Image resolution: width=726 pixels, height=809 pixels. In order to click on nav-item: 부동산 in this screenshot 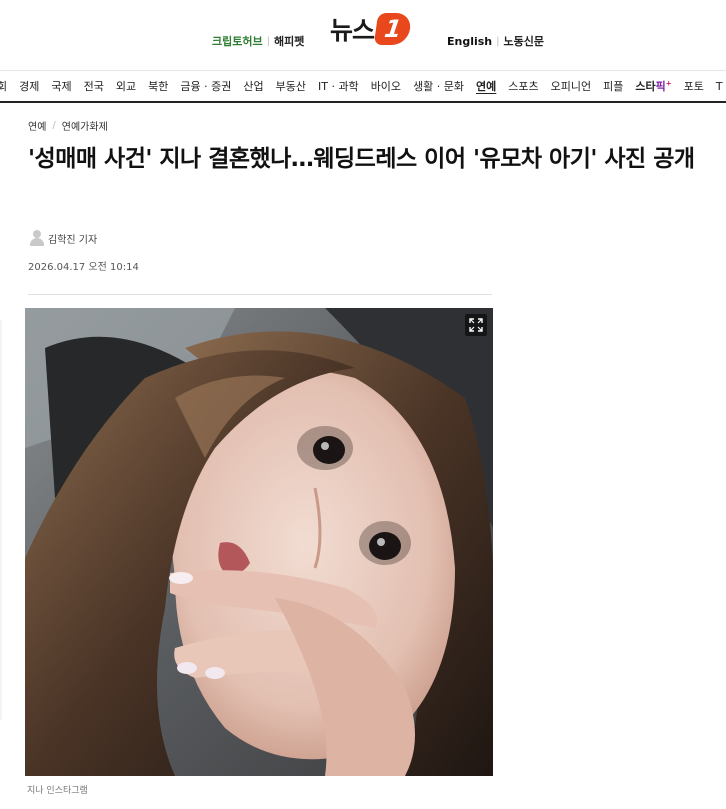, I will do `click(291, 86)`.